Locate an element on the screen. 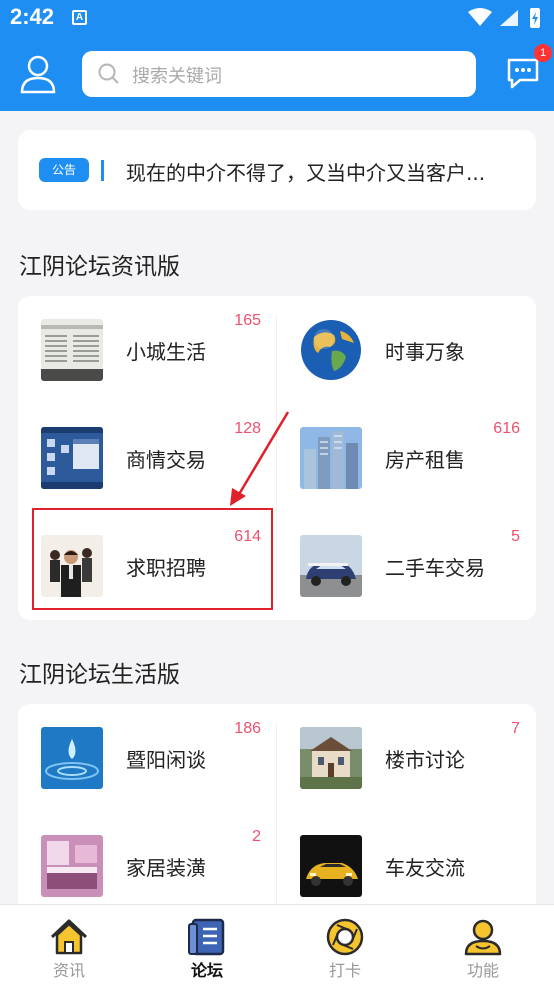 The width and height of the screenshot is (554, 984). tab-news: 资讯 is located at coordinates (69, 944).